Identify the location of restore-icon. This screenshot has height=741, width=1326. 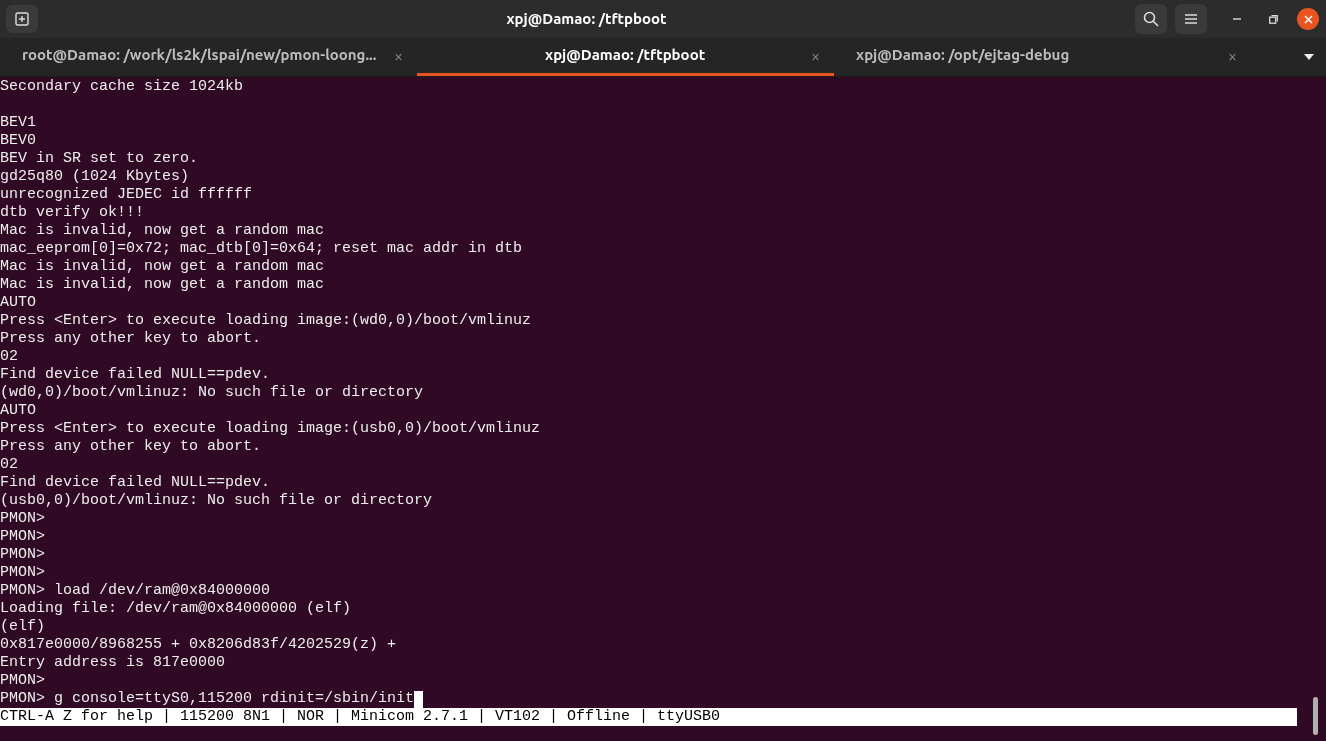
(1273, 19).